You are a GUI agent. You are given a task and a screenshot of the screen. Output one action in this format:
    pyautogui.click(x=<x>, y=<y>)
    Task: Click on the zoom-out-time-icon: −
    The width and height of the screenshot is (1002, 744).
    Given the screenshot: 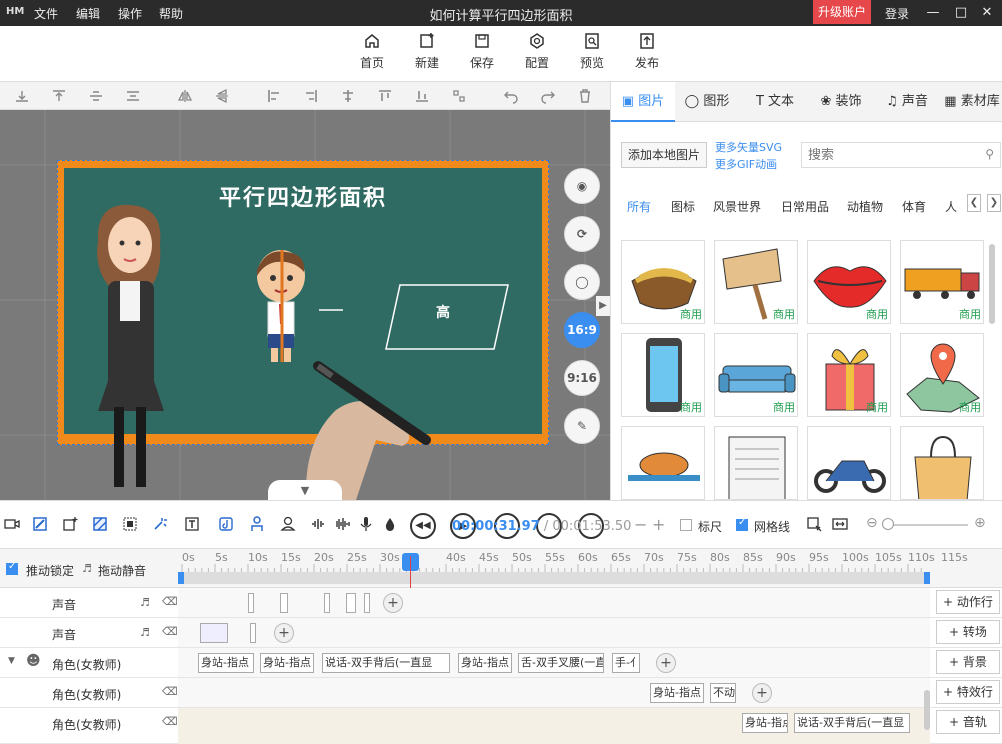 What is the action you would take?
    pyautogui.click(x=640, y=524)
    